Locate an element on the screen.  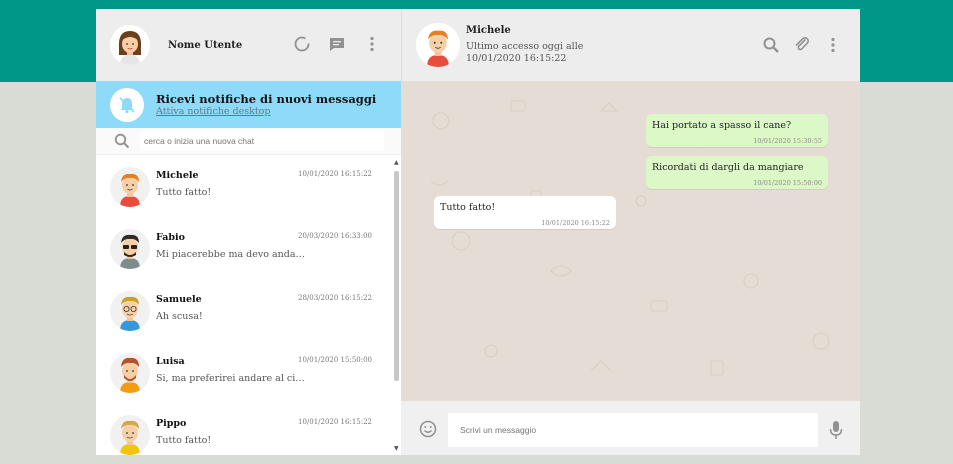
scroll-up-arrow-icon: ▲ is located at coordinates (396, 163).